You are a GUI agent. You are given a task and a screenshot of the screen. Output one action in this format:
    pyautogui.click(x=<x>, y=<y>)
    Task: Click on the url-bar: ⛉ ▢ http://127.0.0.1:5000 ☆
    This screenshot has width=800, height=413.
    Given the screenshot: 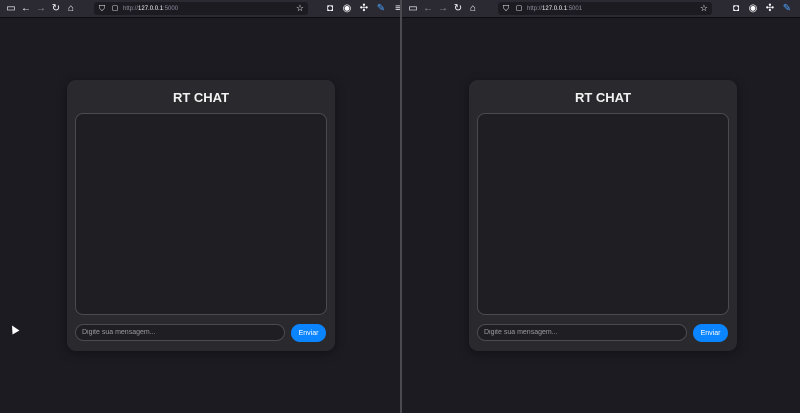 What is the action you would take?
    pyautogui.click(x=201, y=8)
    